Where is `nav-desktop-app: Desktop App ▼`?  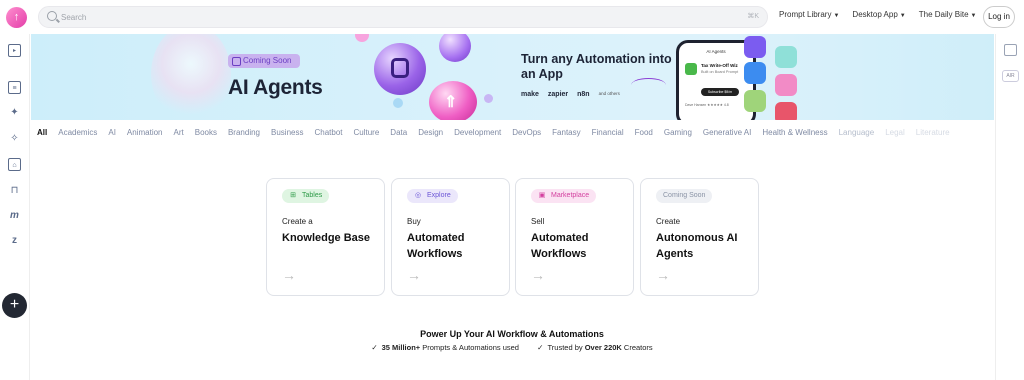 nav-desktop-app: Desktop App ▼ is located at coordinates (878, 14).